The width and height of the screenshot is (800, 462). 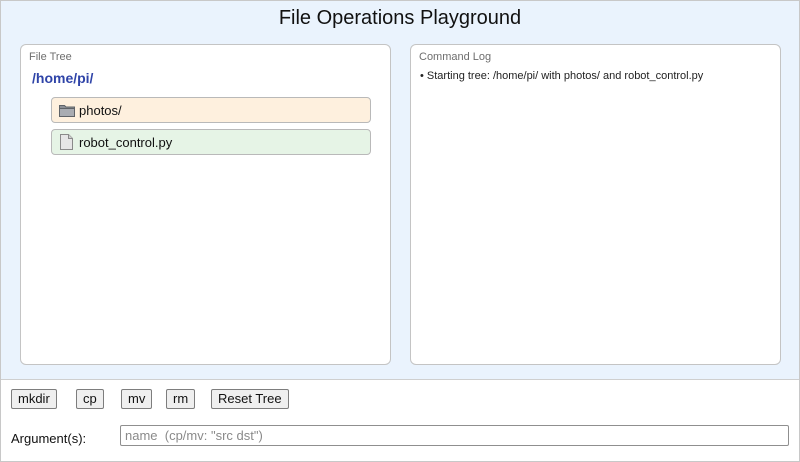 What do you see at coordinates (90, 399) in the screenshot?
I see `cp-button: cp` at bounding box center [90, 399].